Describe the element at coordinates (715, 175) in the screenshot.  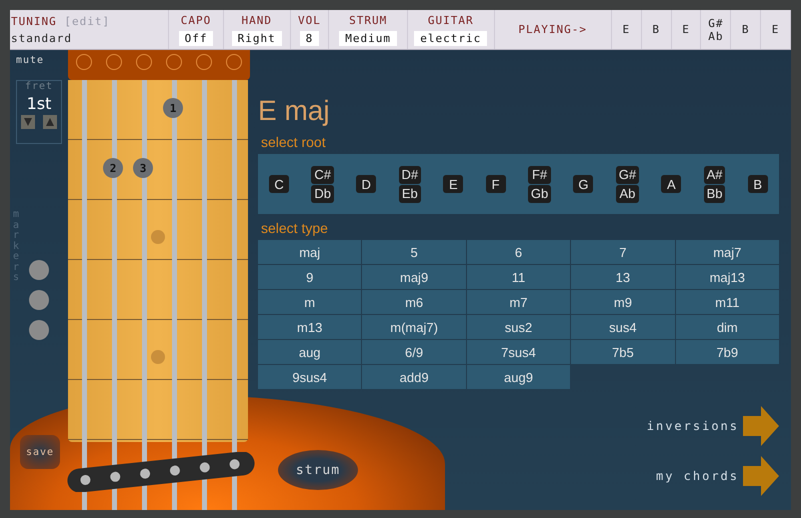
I see `root-button: A#` at that location.